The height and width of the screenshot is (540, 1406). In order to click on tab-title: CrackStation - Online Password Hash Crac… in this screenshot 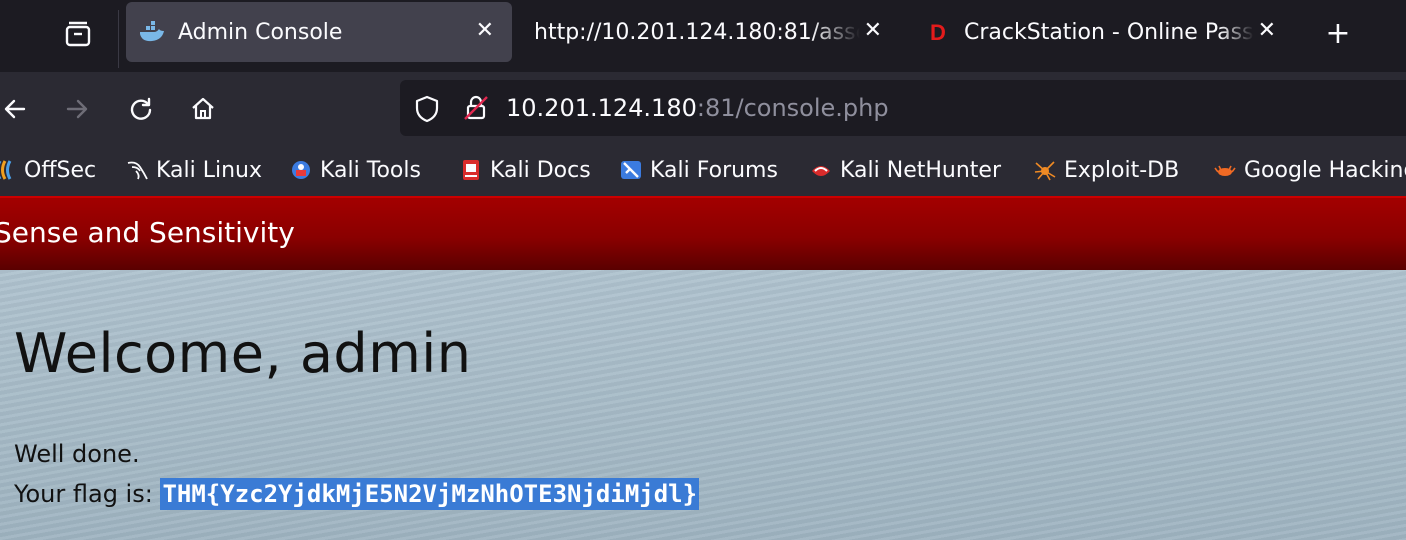, I will do `click(1109, 32)`.